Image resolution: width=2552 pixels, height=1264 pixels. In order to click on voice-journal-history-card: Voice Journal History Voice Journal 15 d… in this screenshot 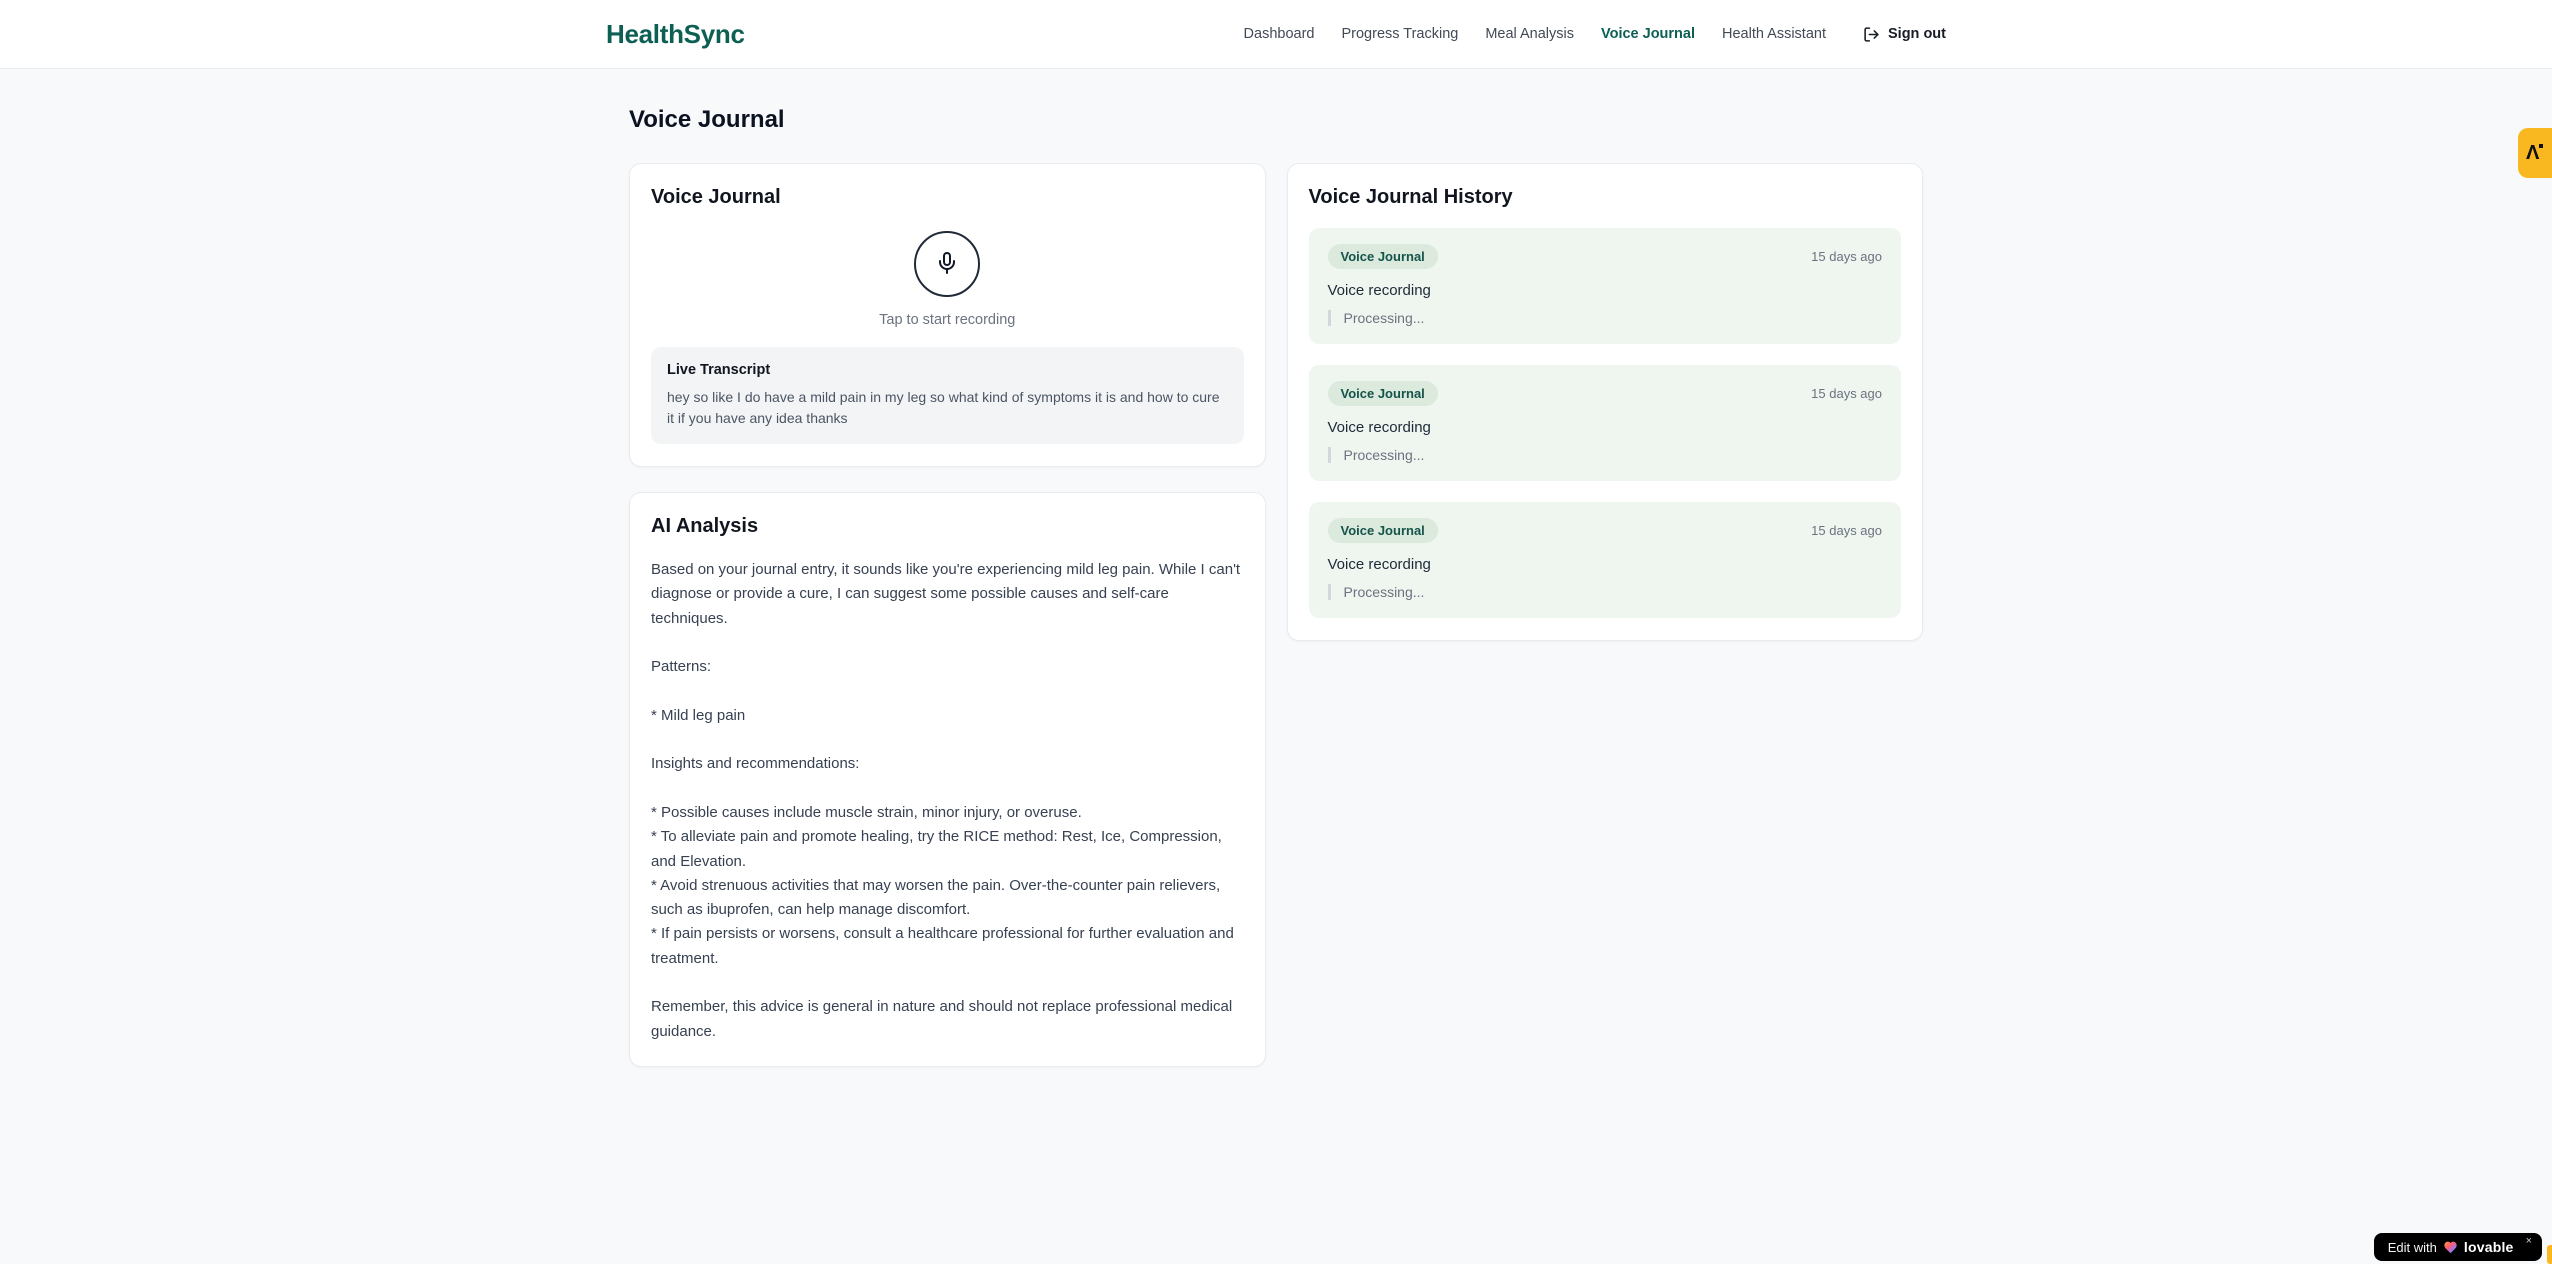, I will do `click(1604, 402)`.